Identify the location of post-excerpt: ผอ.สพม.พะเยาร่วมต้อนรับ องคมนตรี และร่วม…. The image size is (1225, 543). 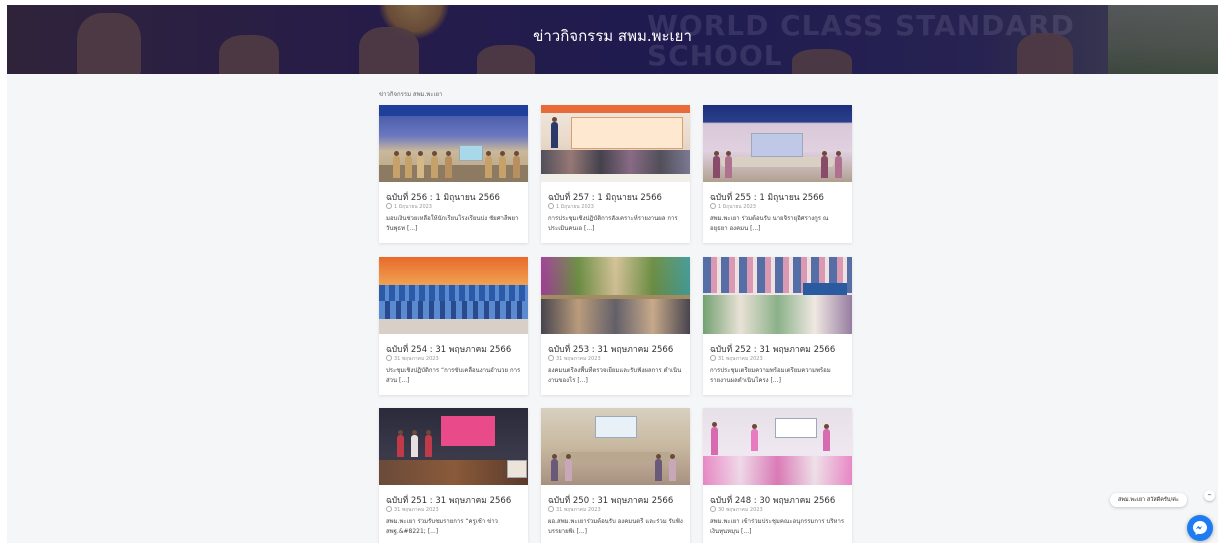
(615, 526).